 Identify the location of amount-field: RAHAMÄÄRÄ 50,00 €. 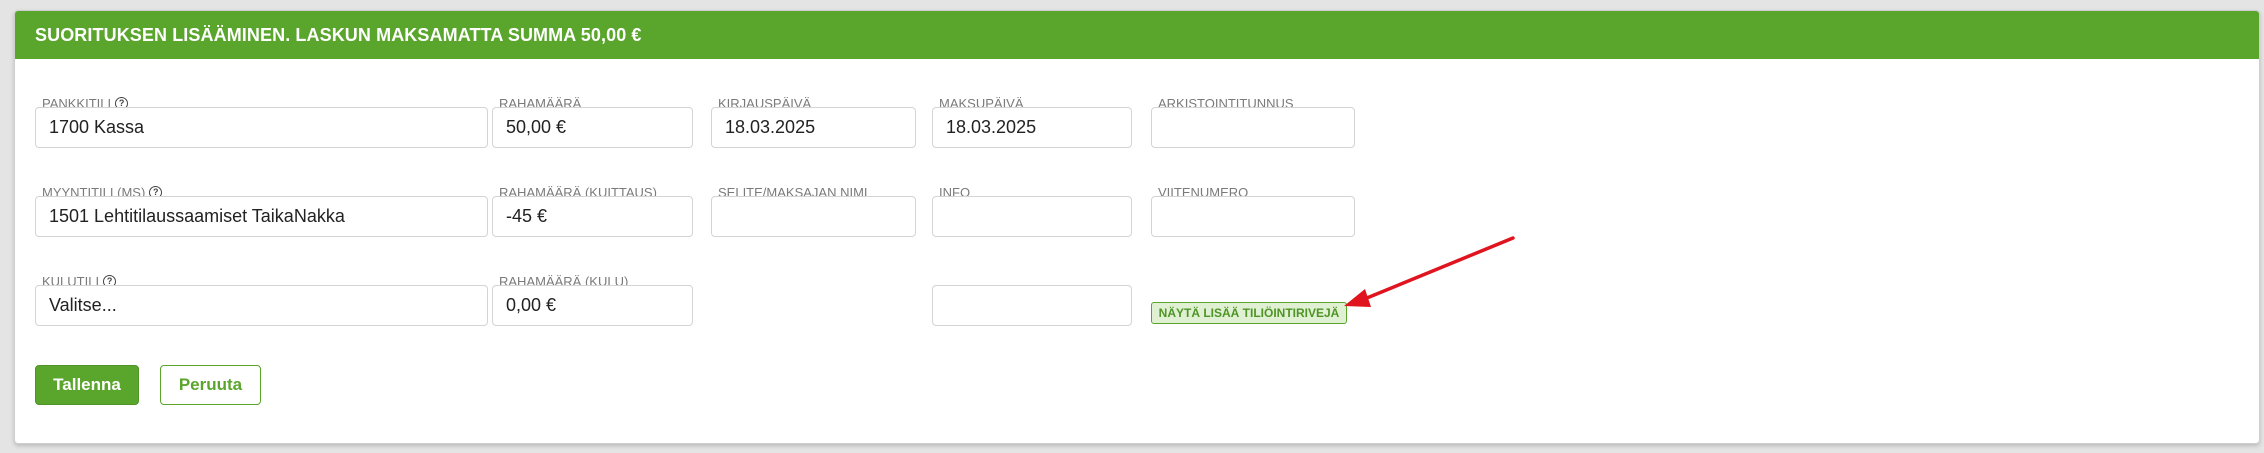
(592, 123).